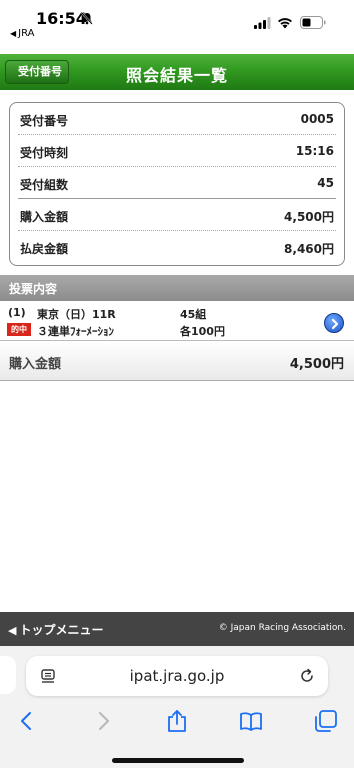  I want to click on bet-number: (1), so click(17, 312).